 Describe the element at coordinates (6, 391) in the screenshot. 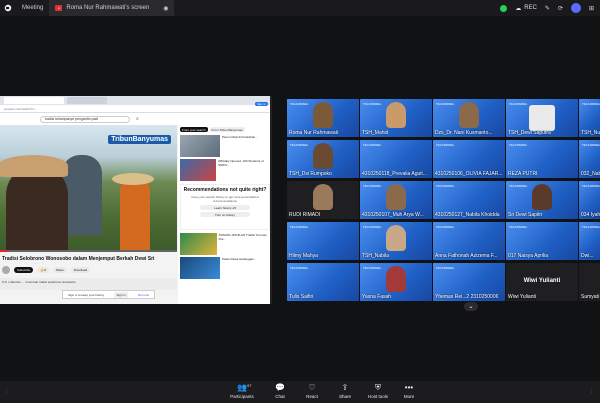

I see `toolbar-left-handle: ⋮` at that location.